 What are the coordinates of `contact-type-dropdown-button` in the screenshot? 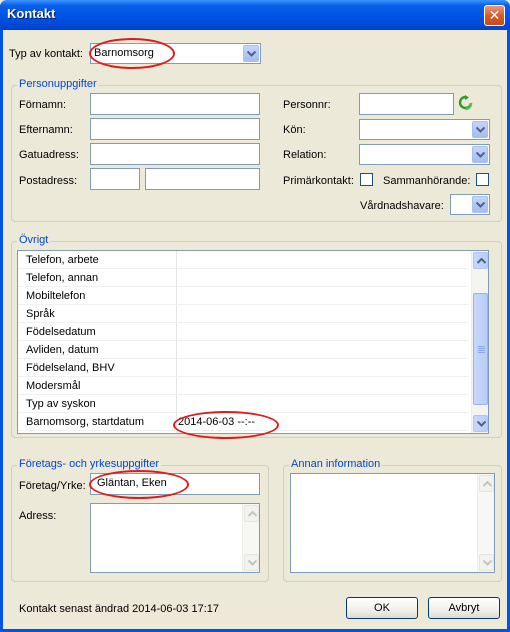 It's located at (251, 53).